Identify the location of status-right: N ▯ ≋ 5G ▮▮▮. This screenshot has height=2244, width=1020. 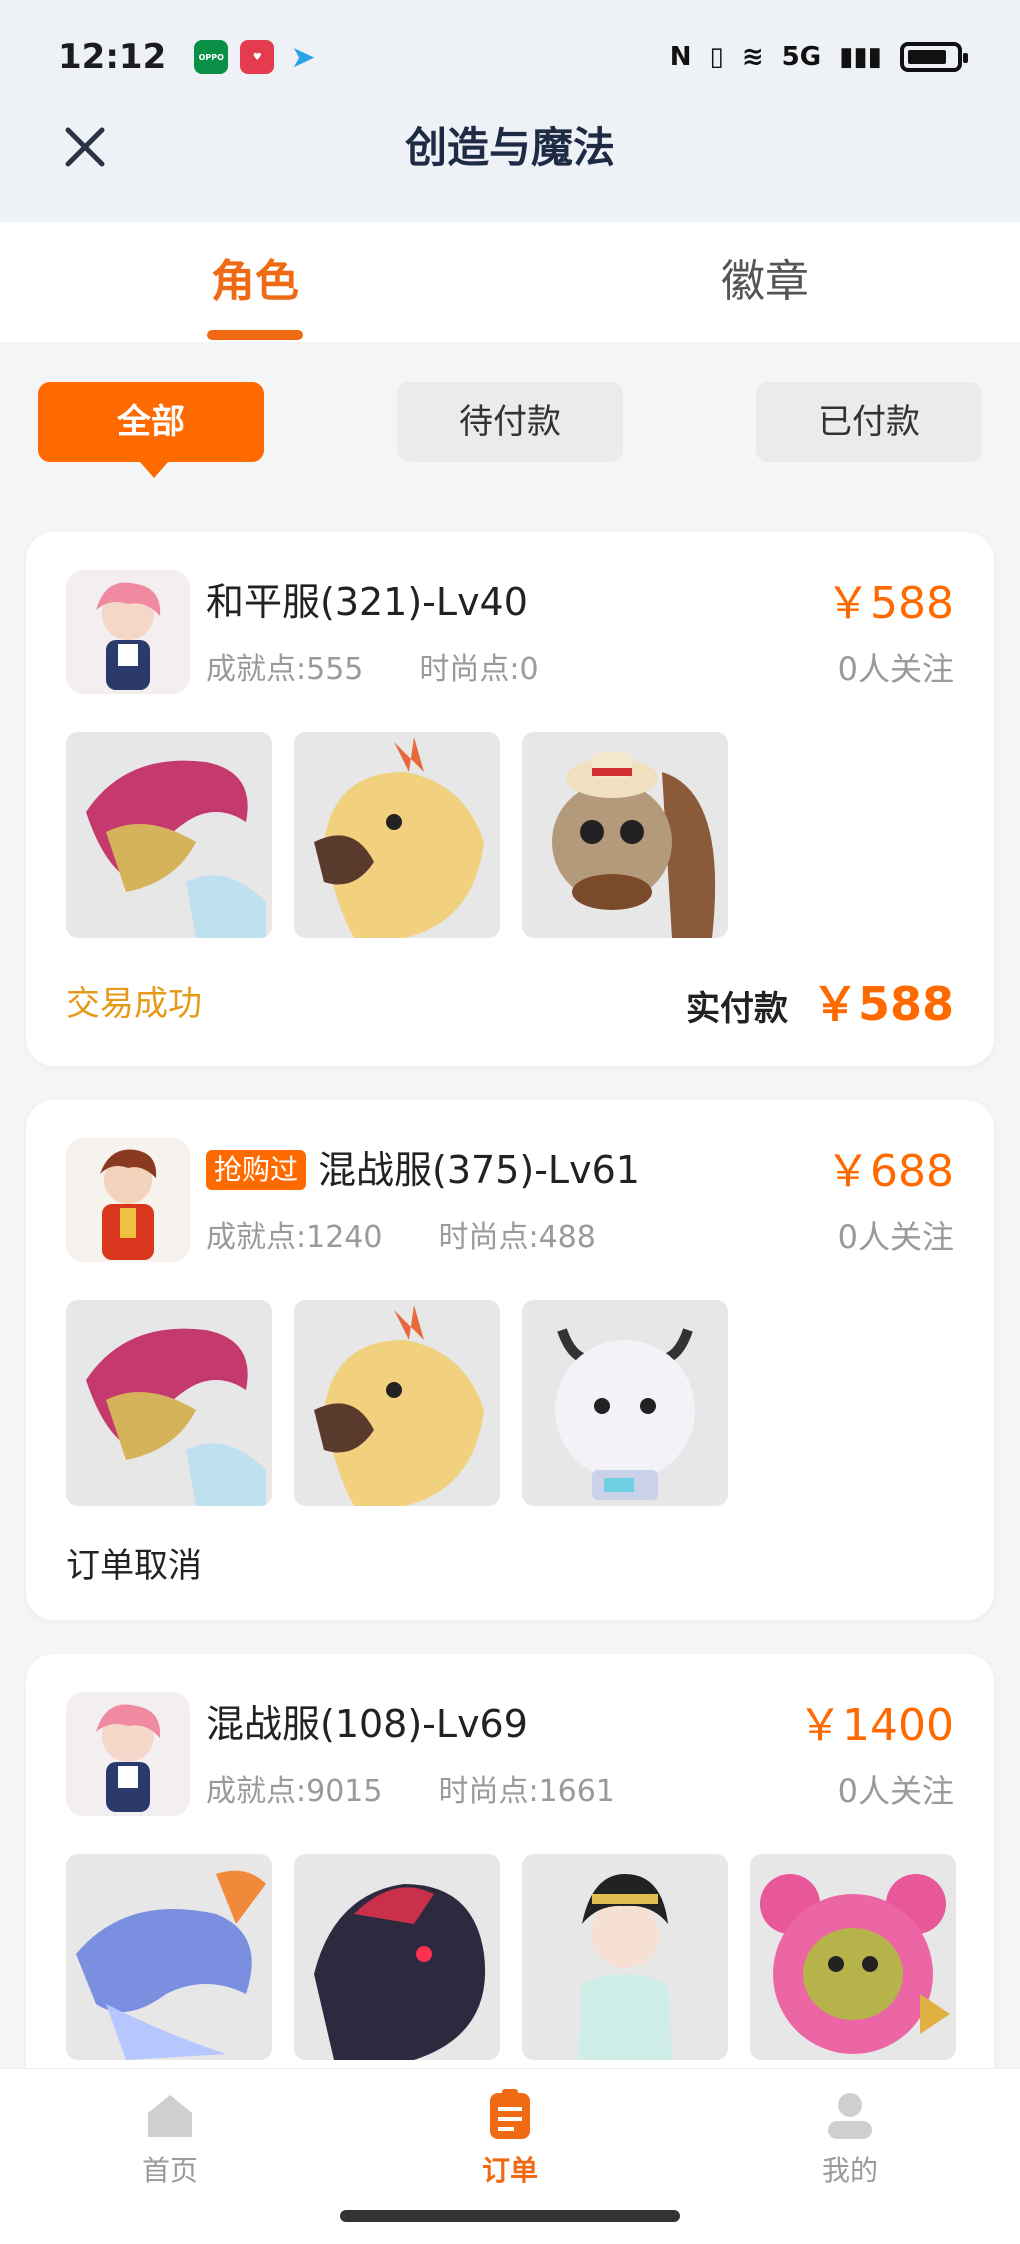
(818, 57).